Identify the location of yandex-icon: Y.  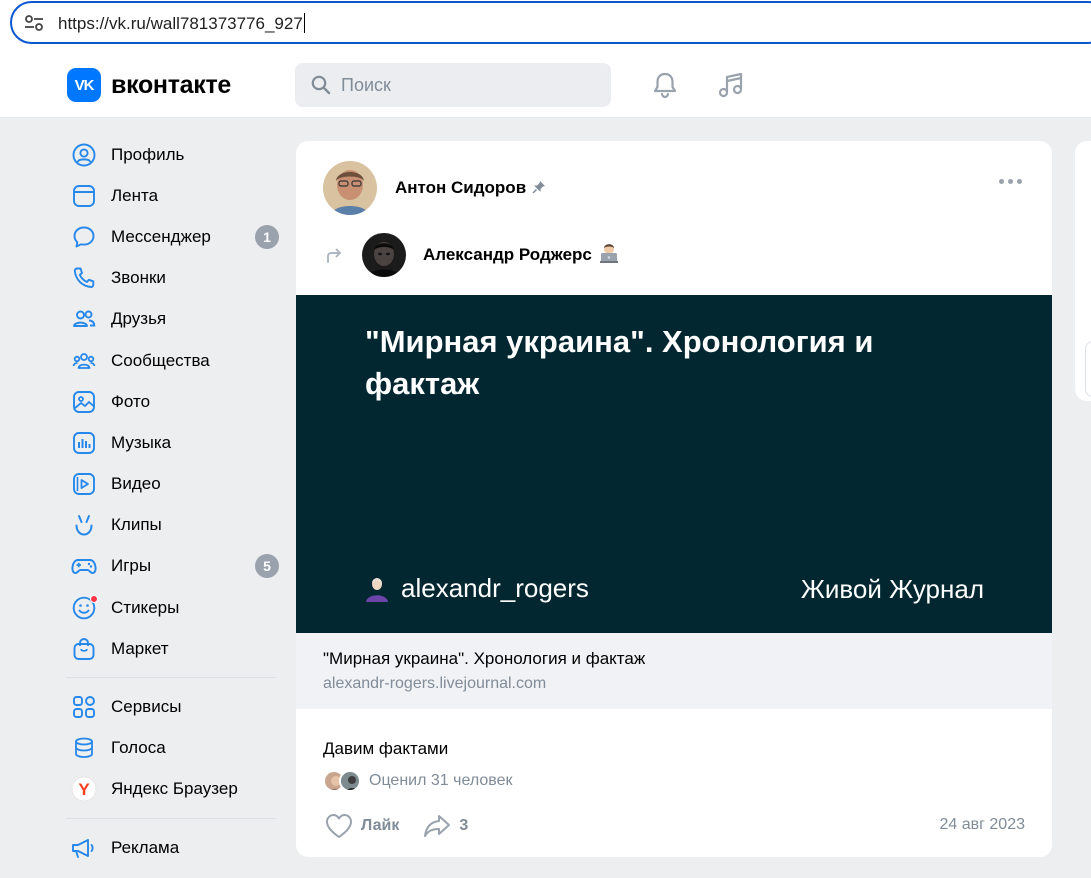
(84, 789).